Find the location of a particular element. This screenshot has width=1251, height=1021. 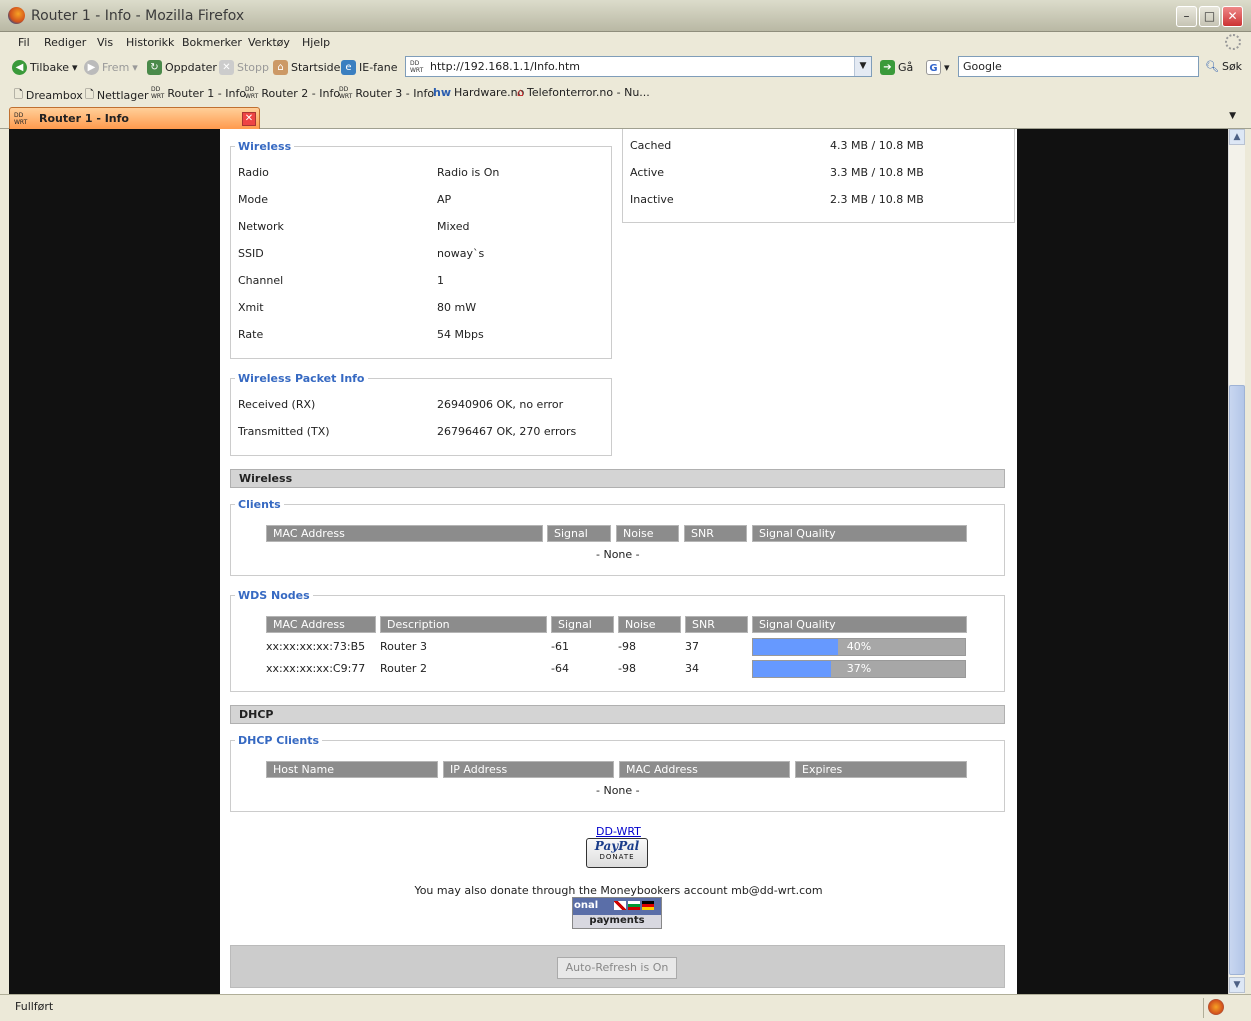

tx-value: 26796467 OK, 270 errors is located at coordinates (507, 431).